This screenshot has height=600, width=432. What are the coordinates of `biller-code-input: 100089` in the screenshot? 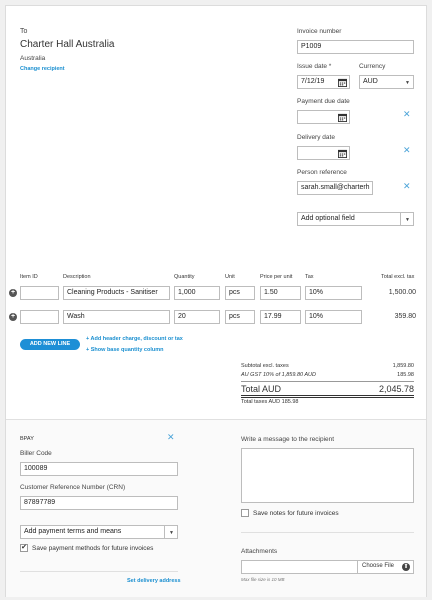 It's located at (99, 469).